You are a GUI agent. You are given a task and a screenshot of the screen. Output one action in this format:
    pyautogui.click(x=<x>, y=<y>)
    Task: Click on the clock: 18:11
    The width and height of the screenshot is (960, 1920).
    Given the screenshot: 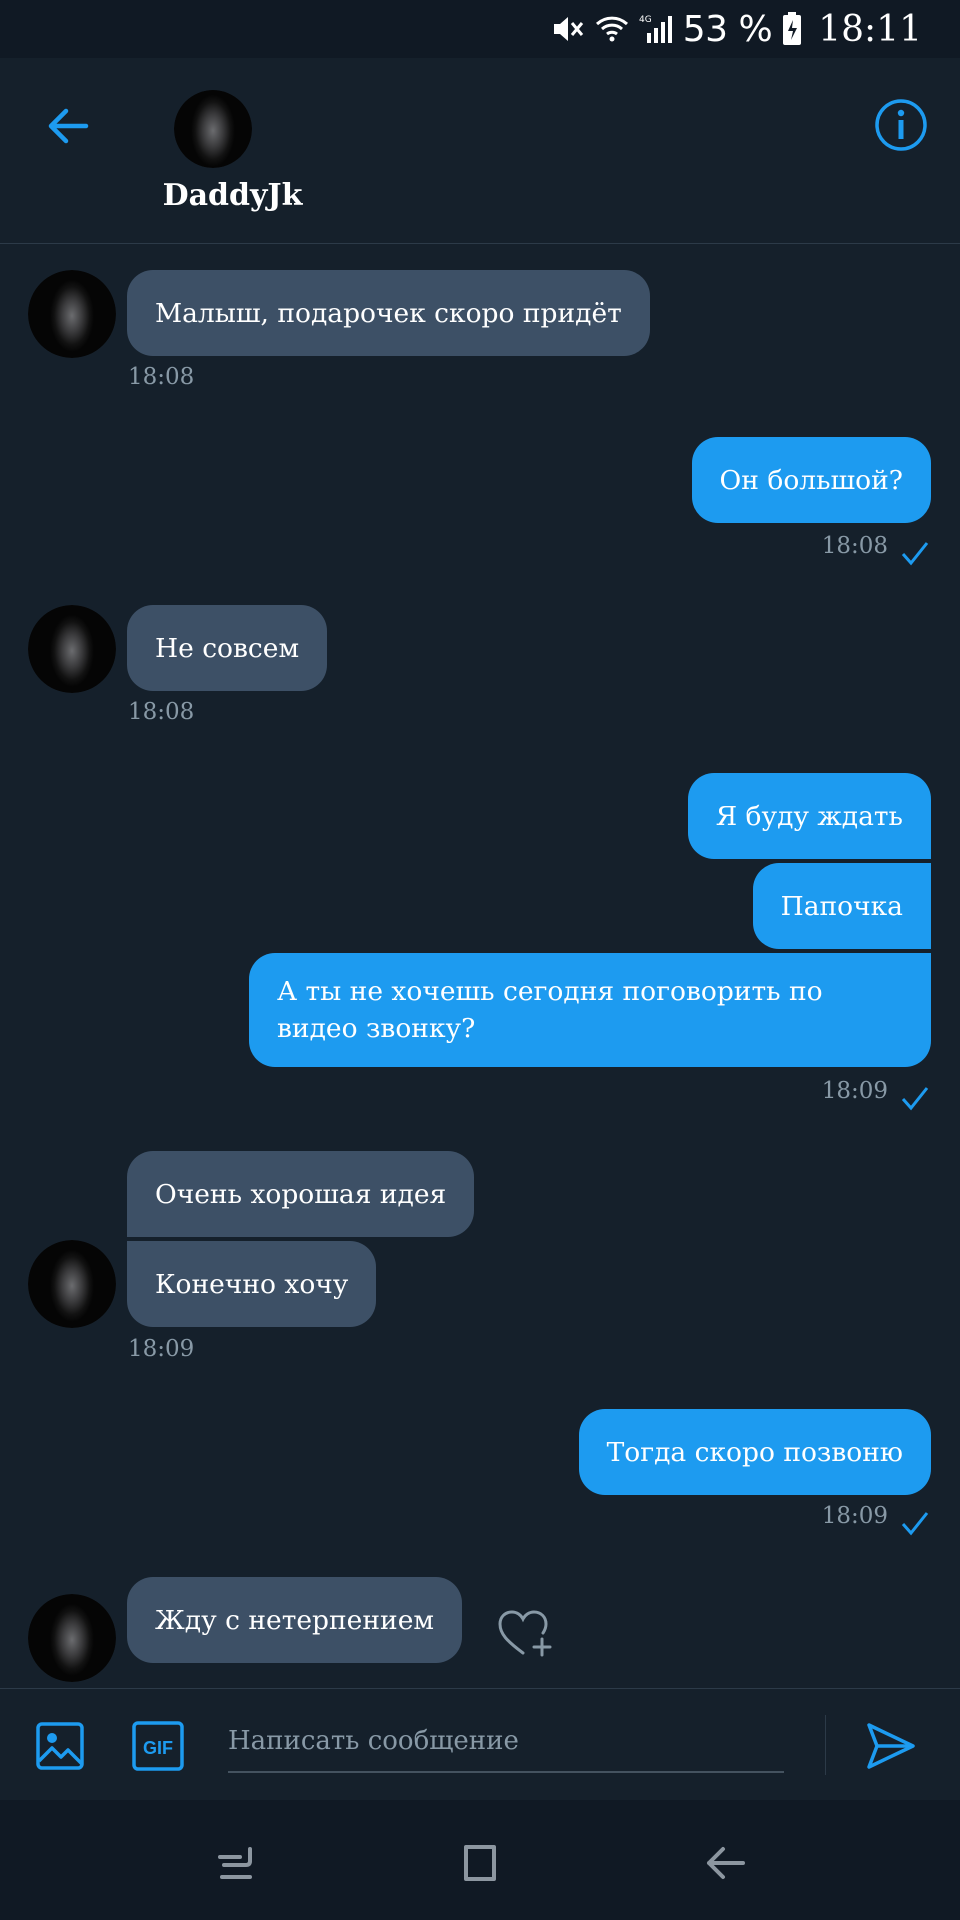 What is the action you would take?
    pyautogui.click(x=870, y=29)
    